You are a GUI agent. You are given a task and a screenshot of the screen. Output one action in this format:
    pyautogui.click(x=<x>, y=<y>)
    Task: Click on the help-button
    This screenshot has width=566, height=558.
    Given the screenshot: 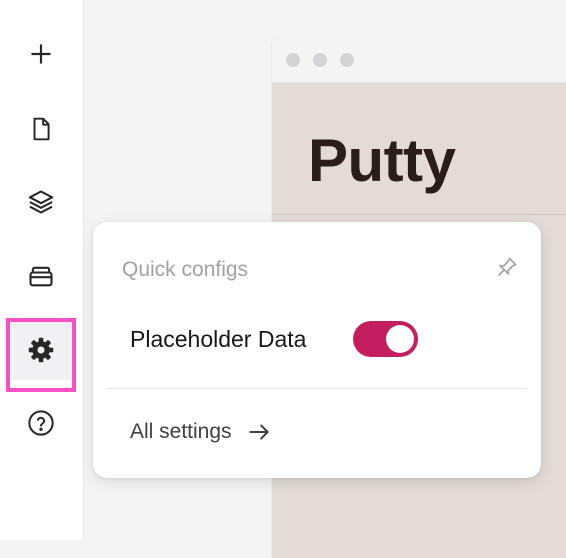 What is the action you would take?
    pyautogui.click(x=41, y=423)
    